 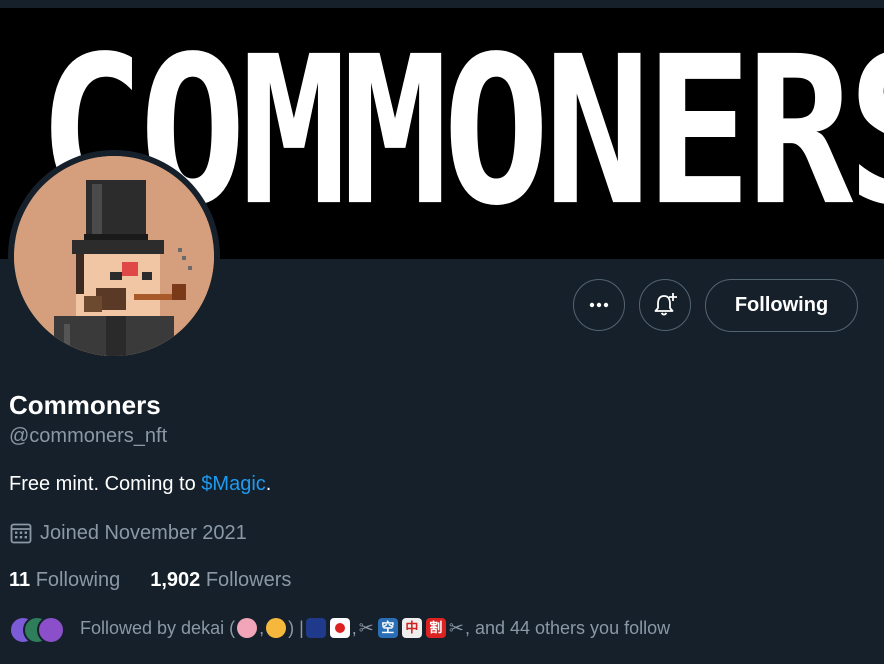 What do you see at coordinates (781, 305) in the screenshot?
I see `following-button: Following` at bounding box center [781, 305].